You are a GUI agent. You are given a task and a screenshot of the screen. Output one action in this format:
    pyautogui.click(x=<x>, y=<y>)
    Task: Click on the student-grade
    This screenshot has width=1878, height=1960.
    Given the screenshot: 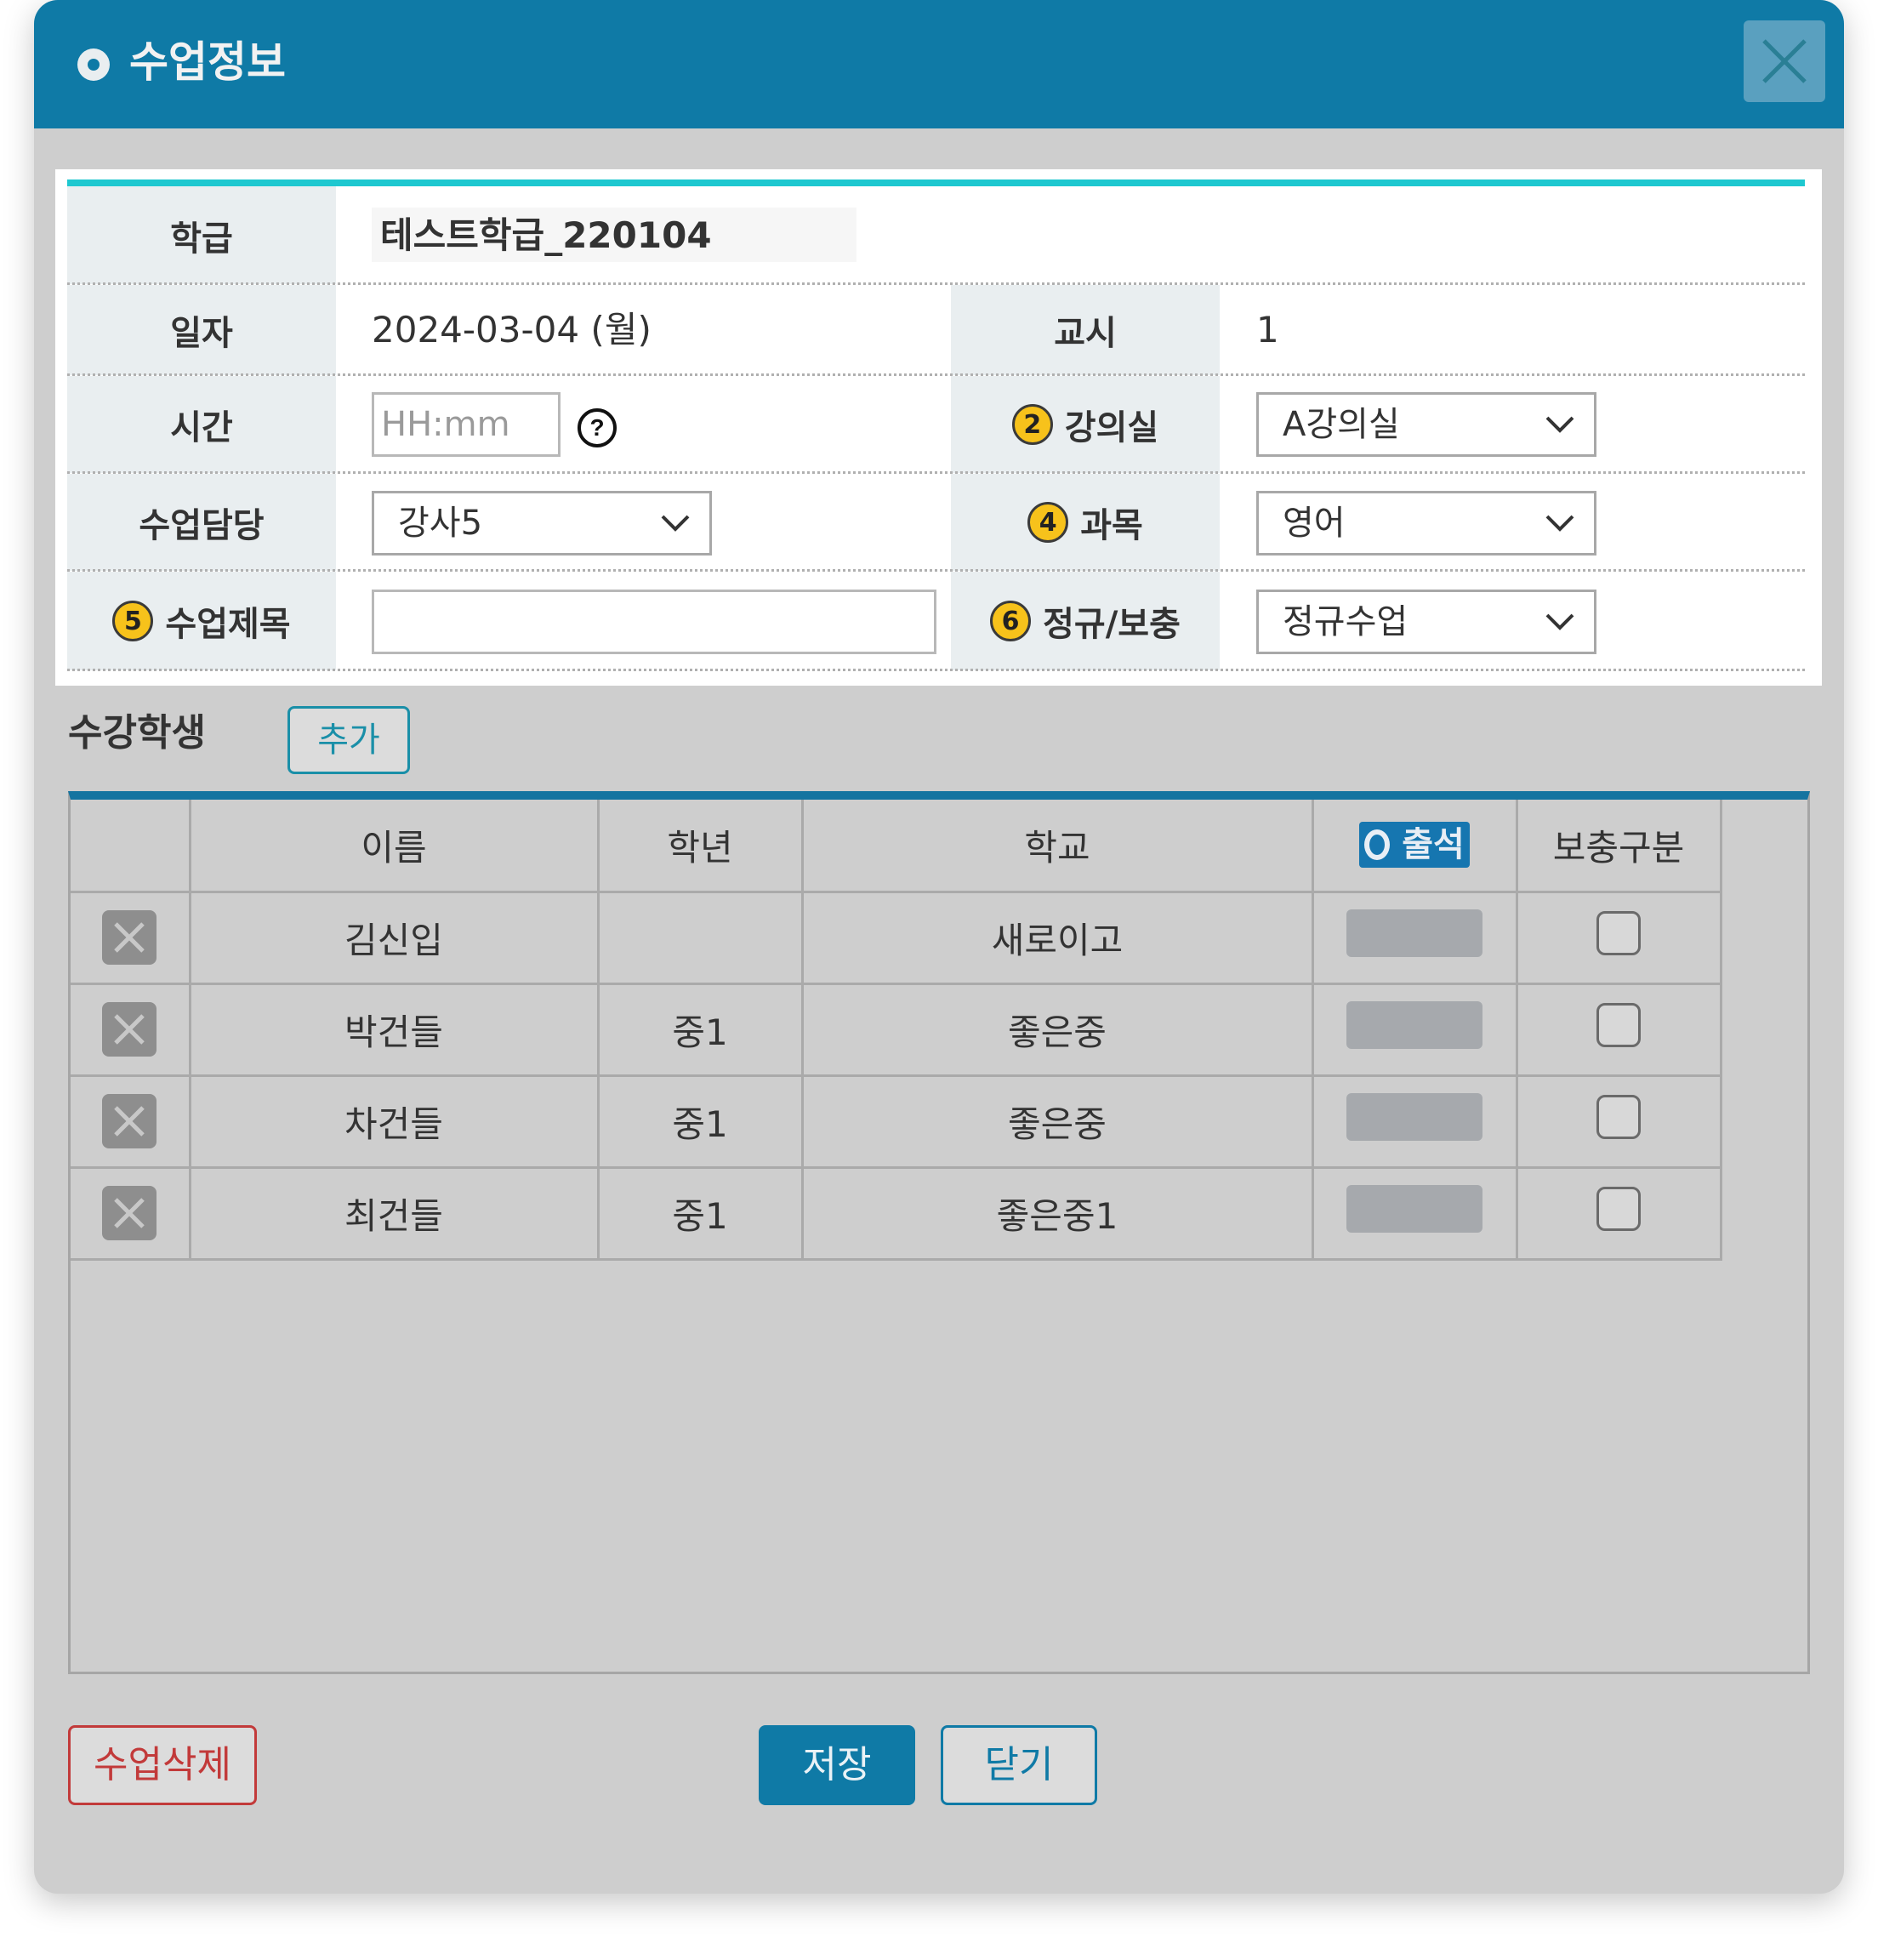 What is the action you would take?
    pyautogui.click(x=700, y=937)
    